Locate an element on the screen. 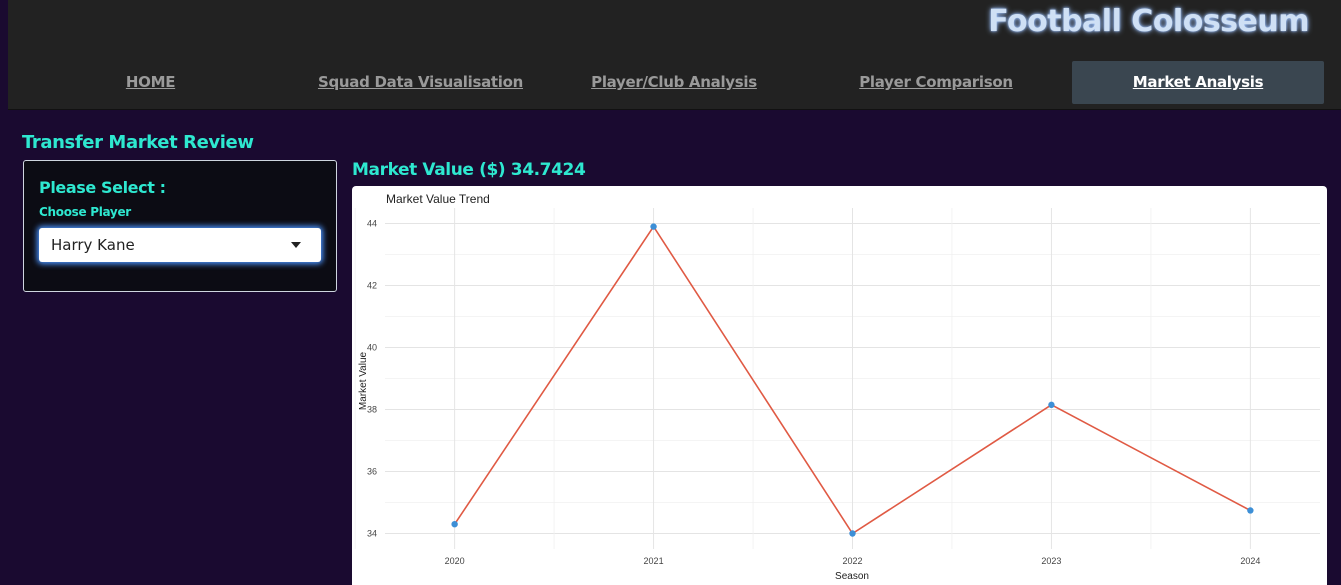 The height and width of the screenshot is (585, 1341). y-tick-label: 42 is located at coordinates (372, 286).